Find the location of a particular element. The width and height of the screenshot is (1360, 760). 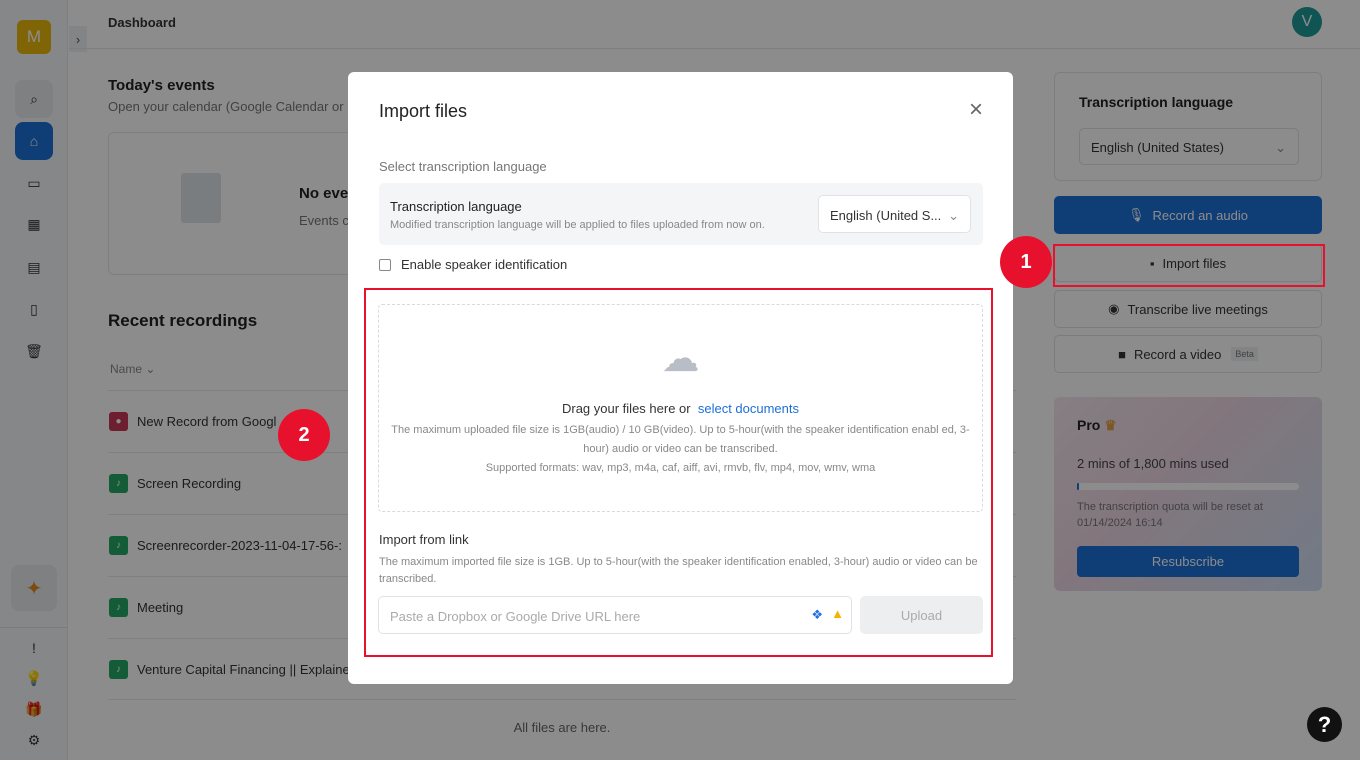

speaker-checkbox is located at coordinates (385, 264).